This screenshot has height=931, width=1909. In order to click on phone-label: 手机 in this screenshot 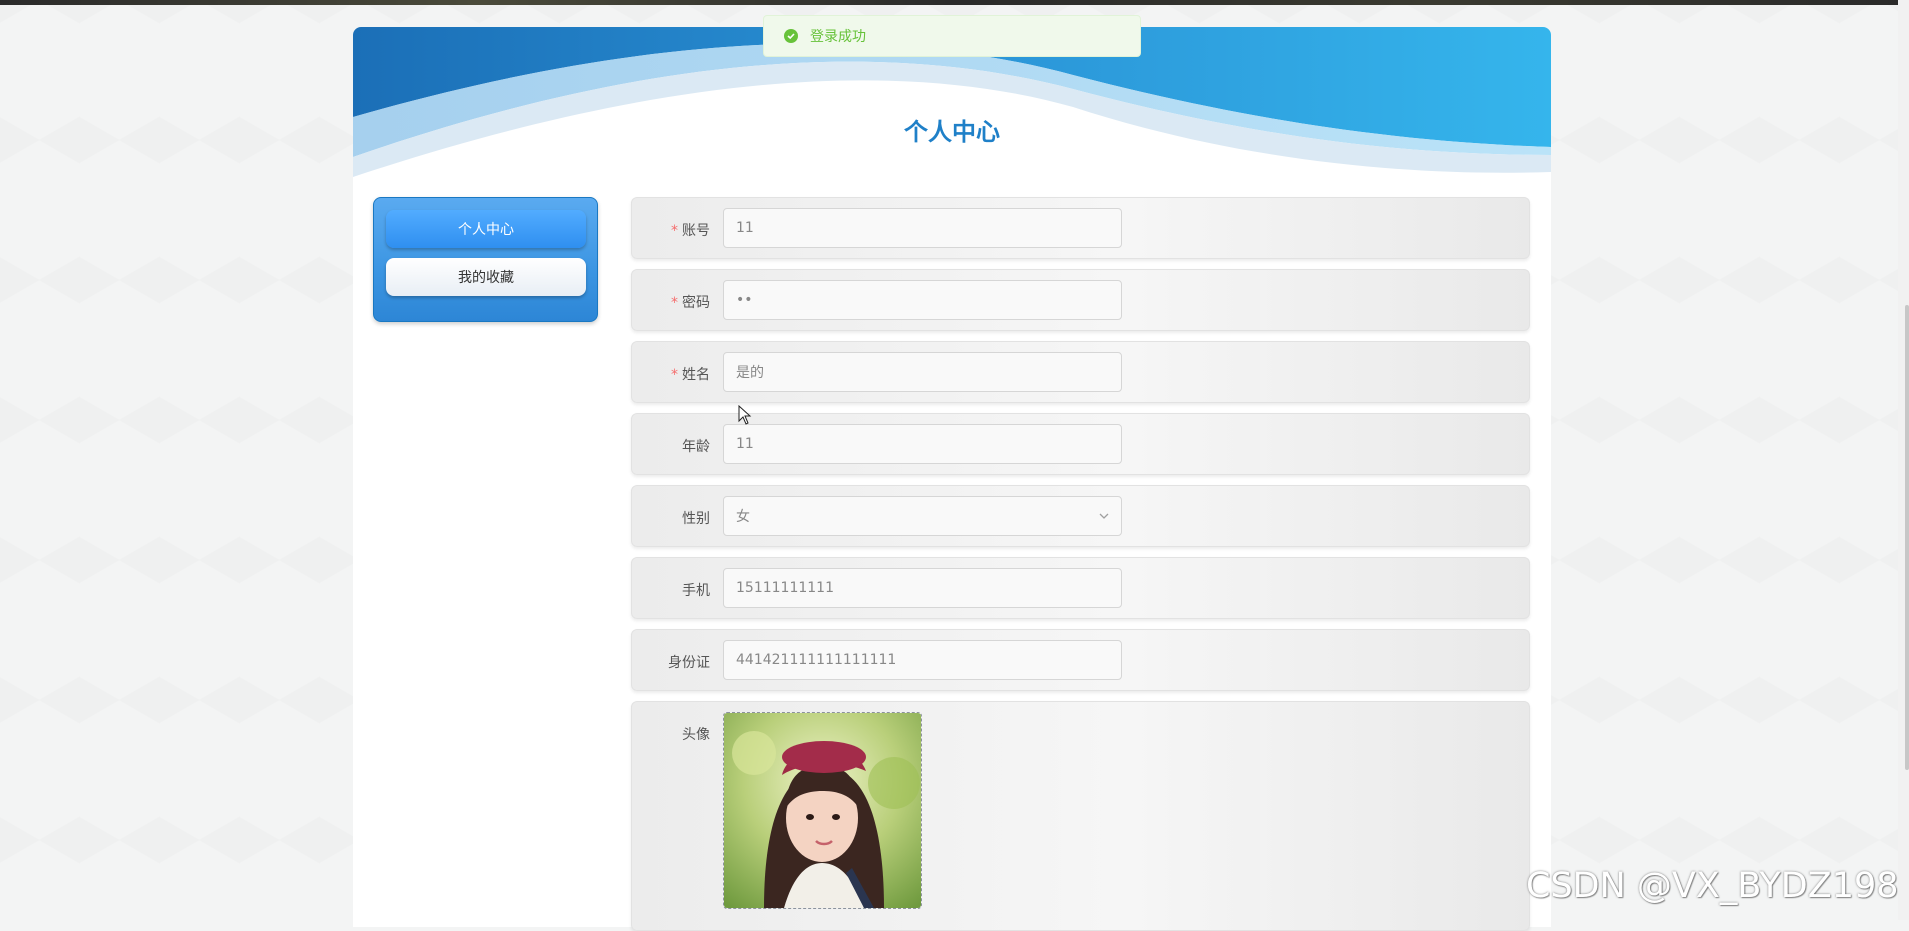, I will do `click(696, 591)`.